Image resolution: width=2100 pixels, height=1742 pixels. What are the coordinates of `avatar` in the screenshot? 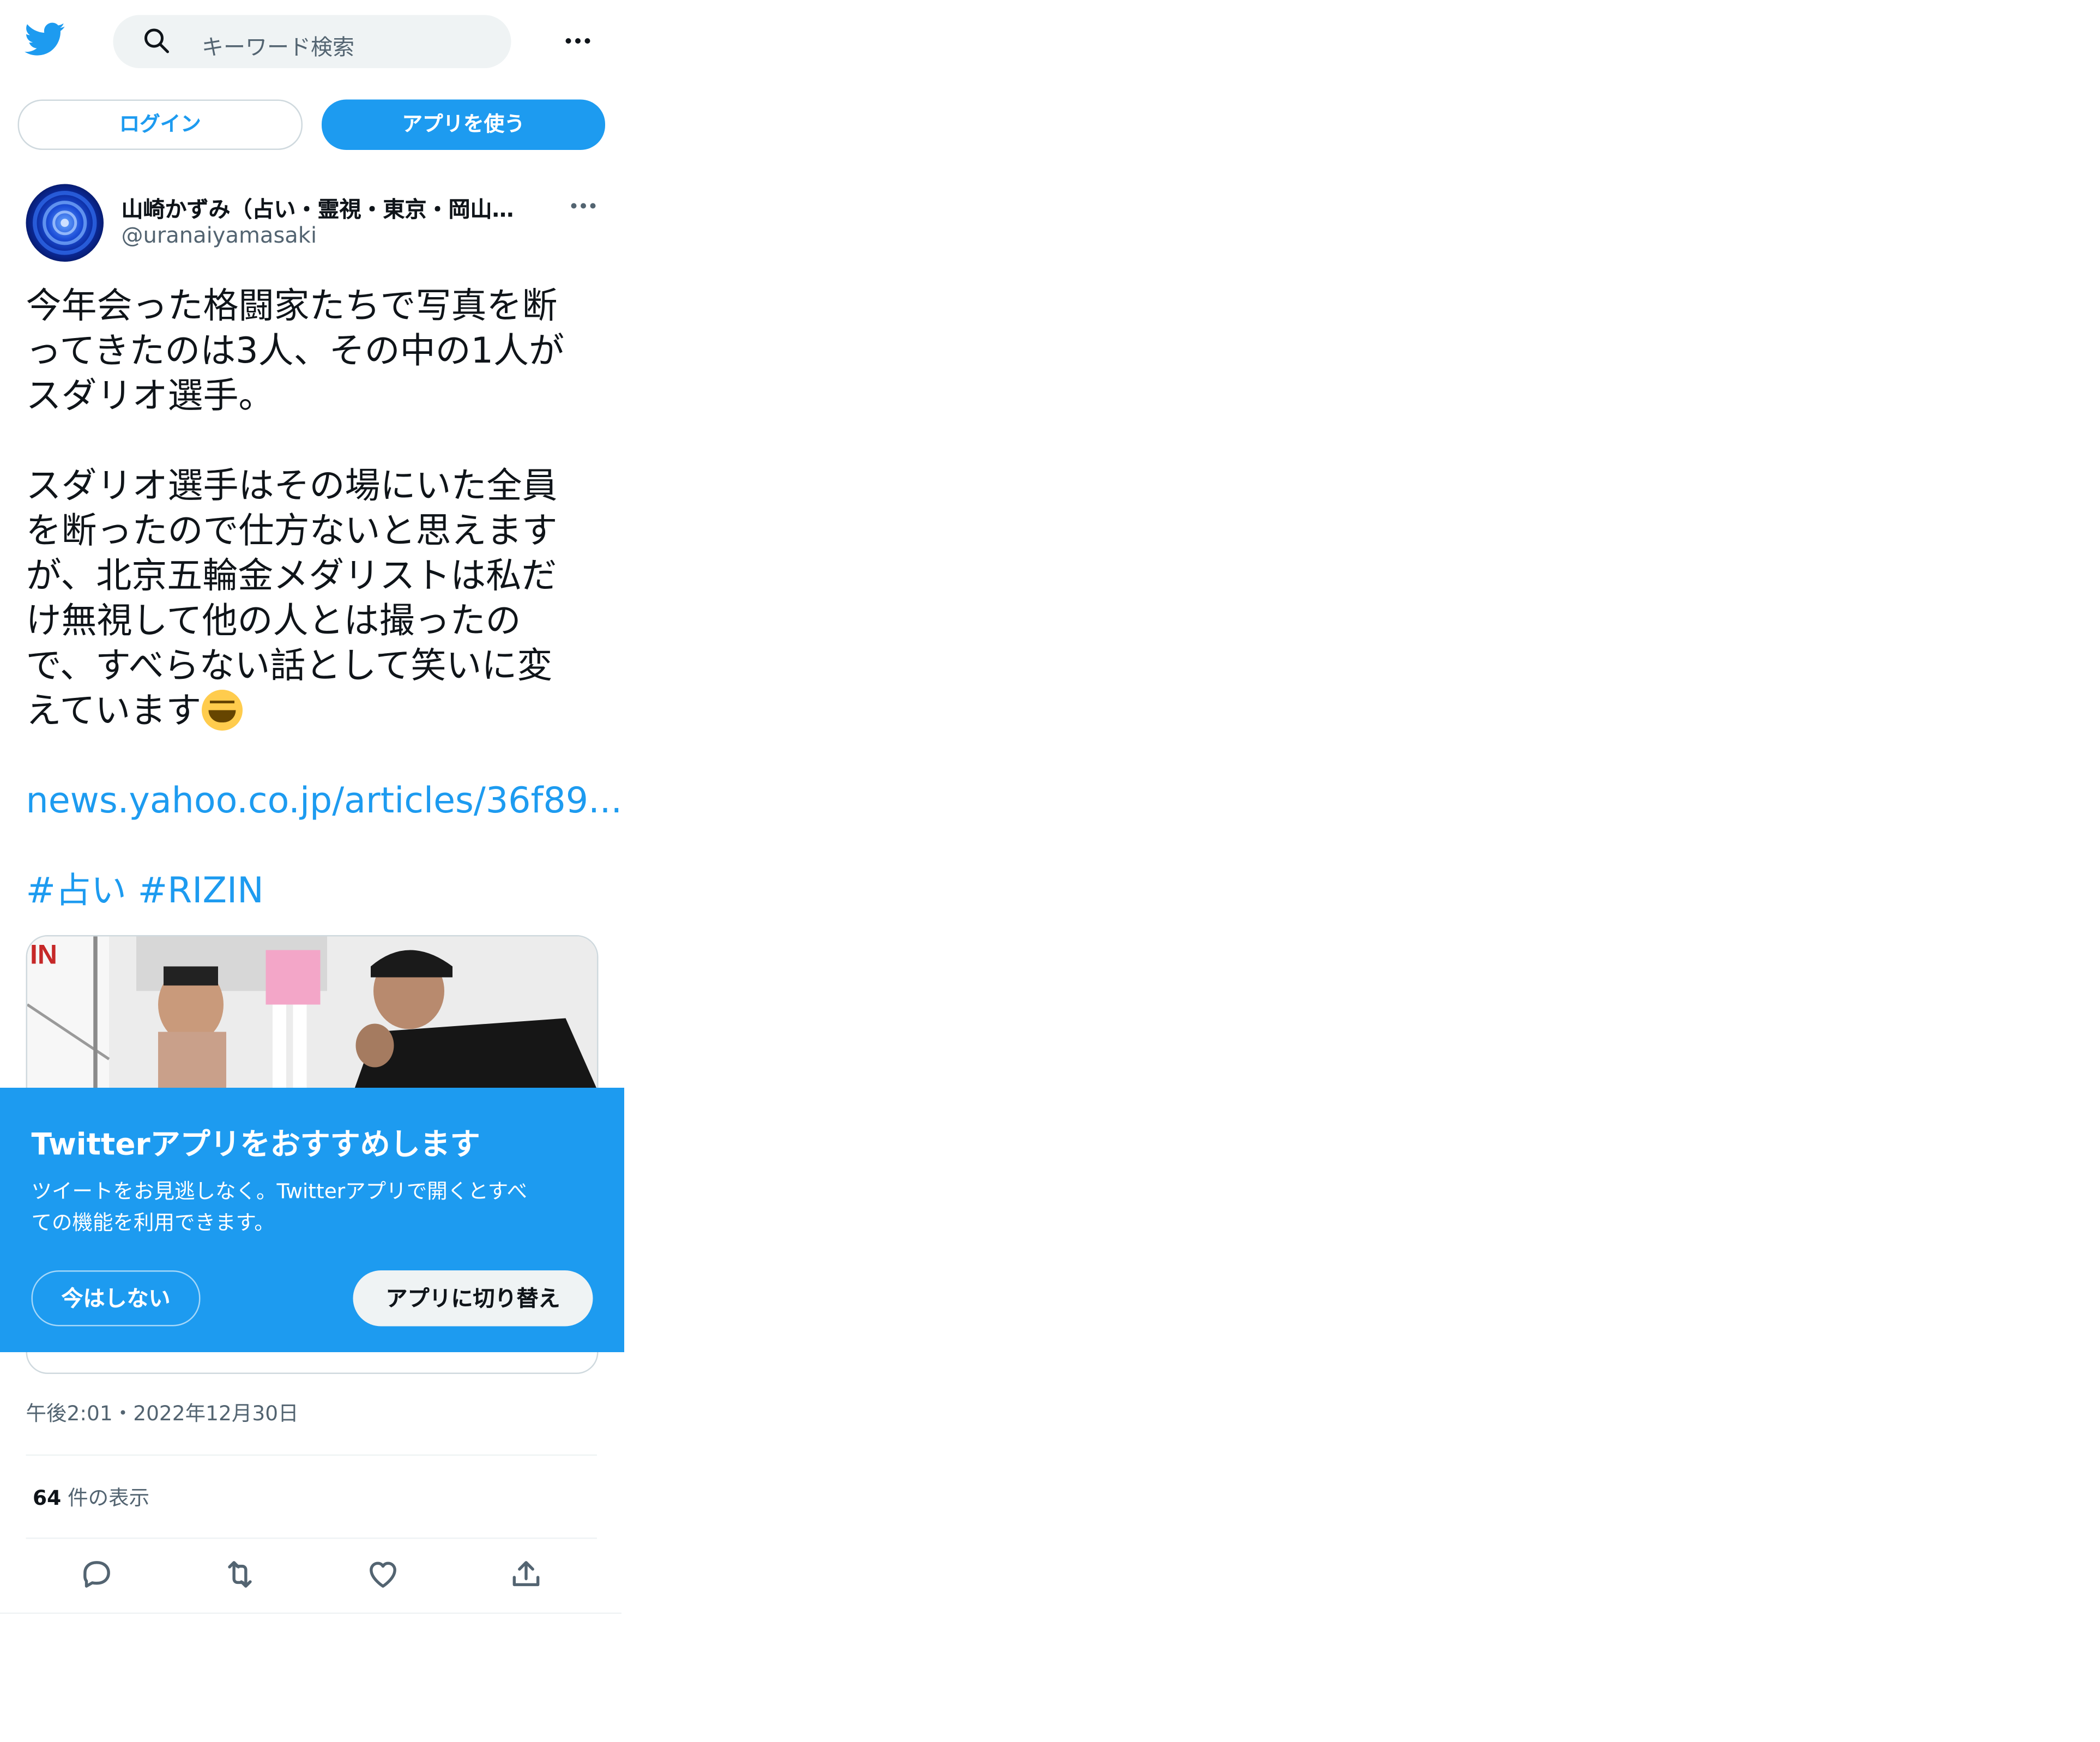 It's located at (65, 223).